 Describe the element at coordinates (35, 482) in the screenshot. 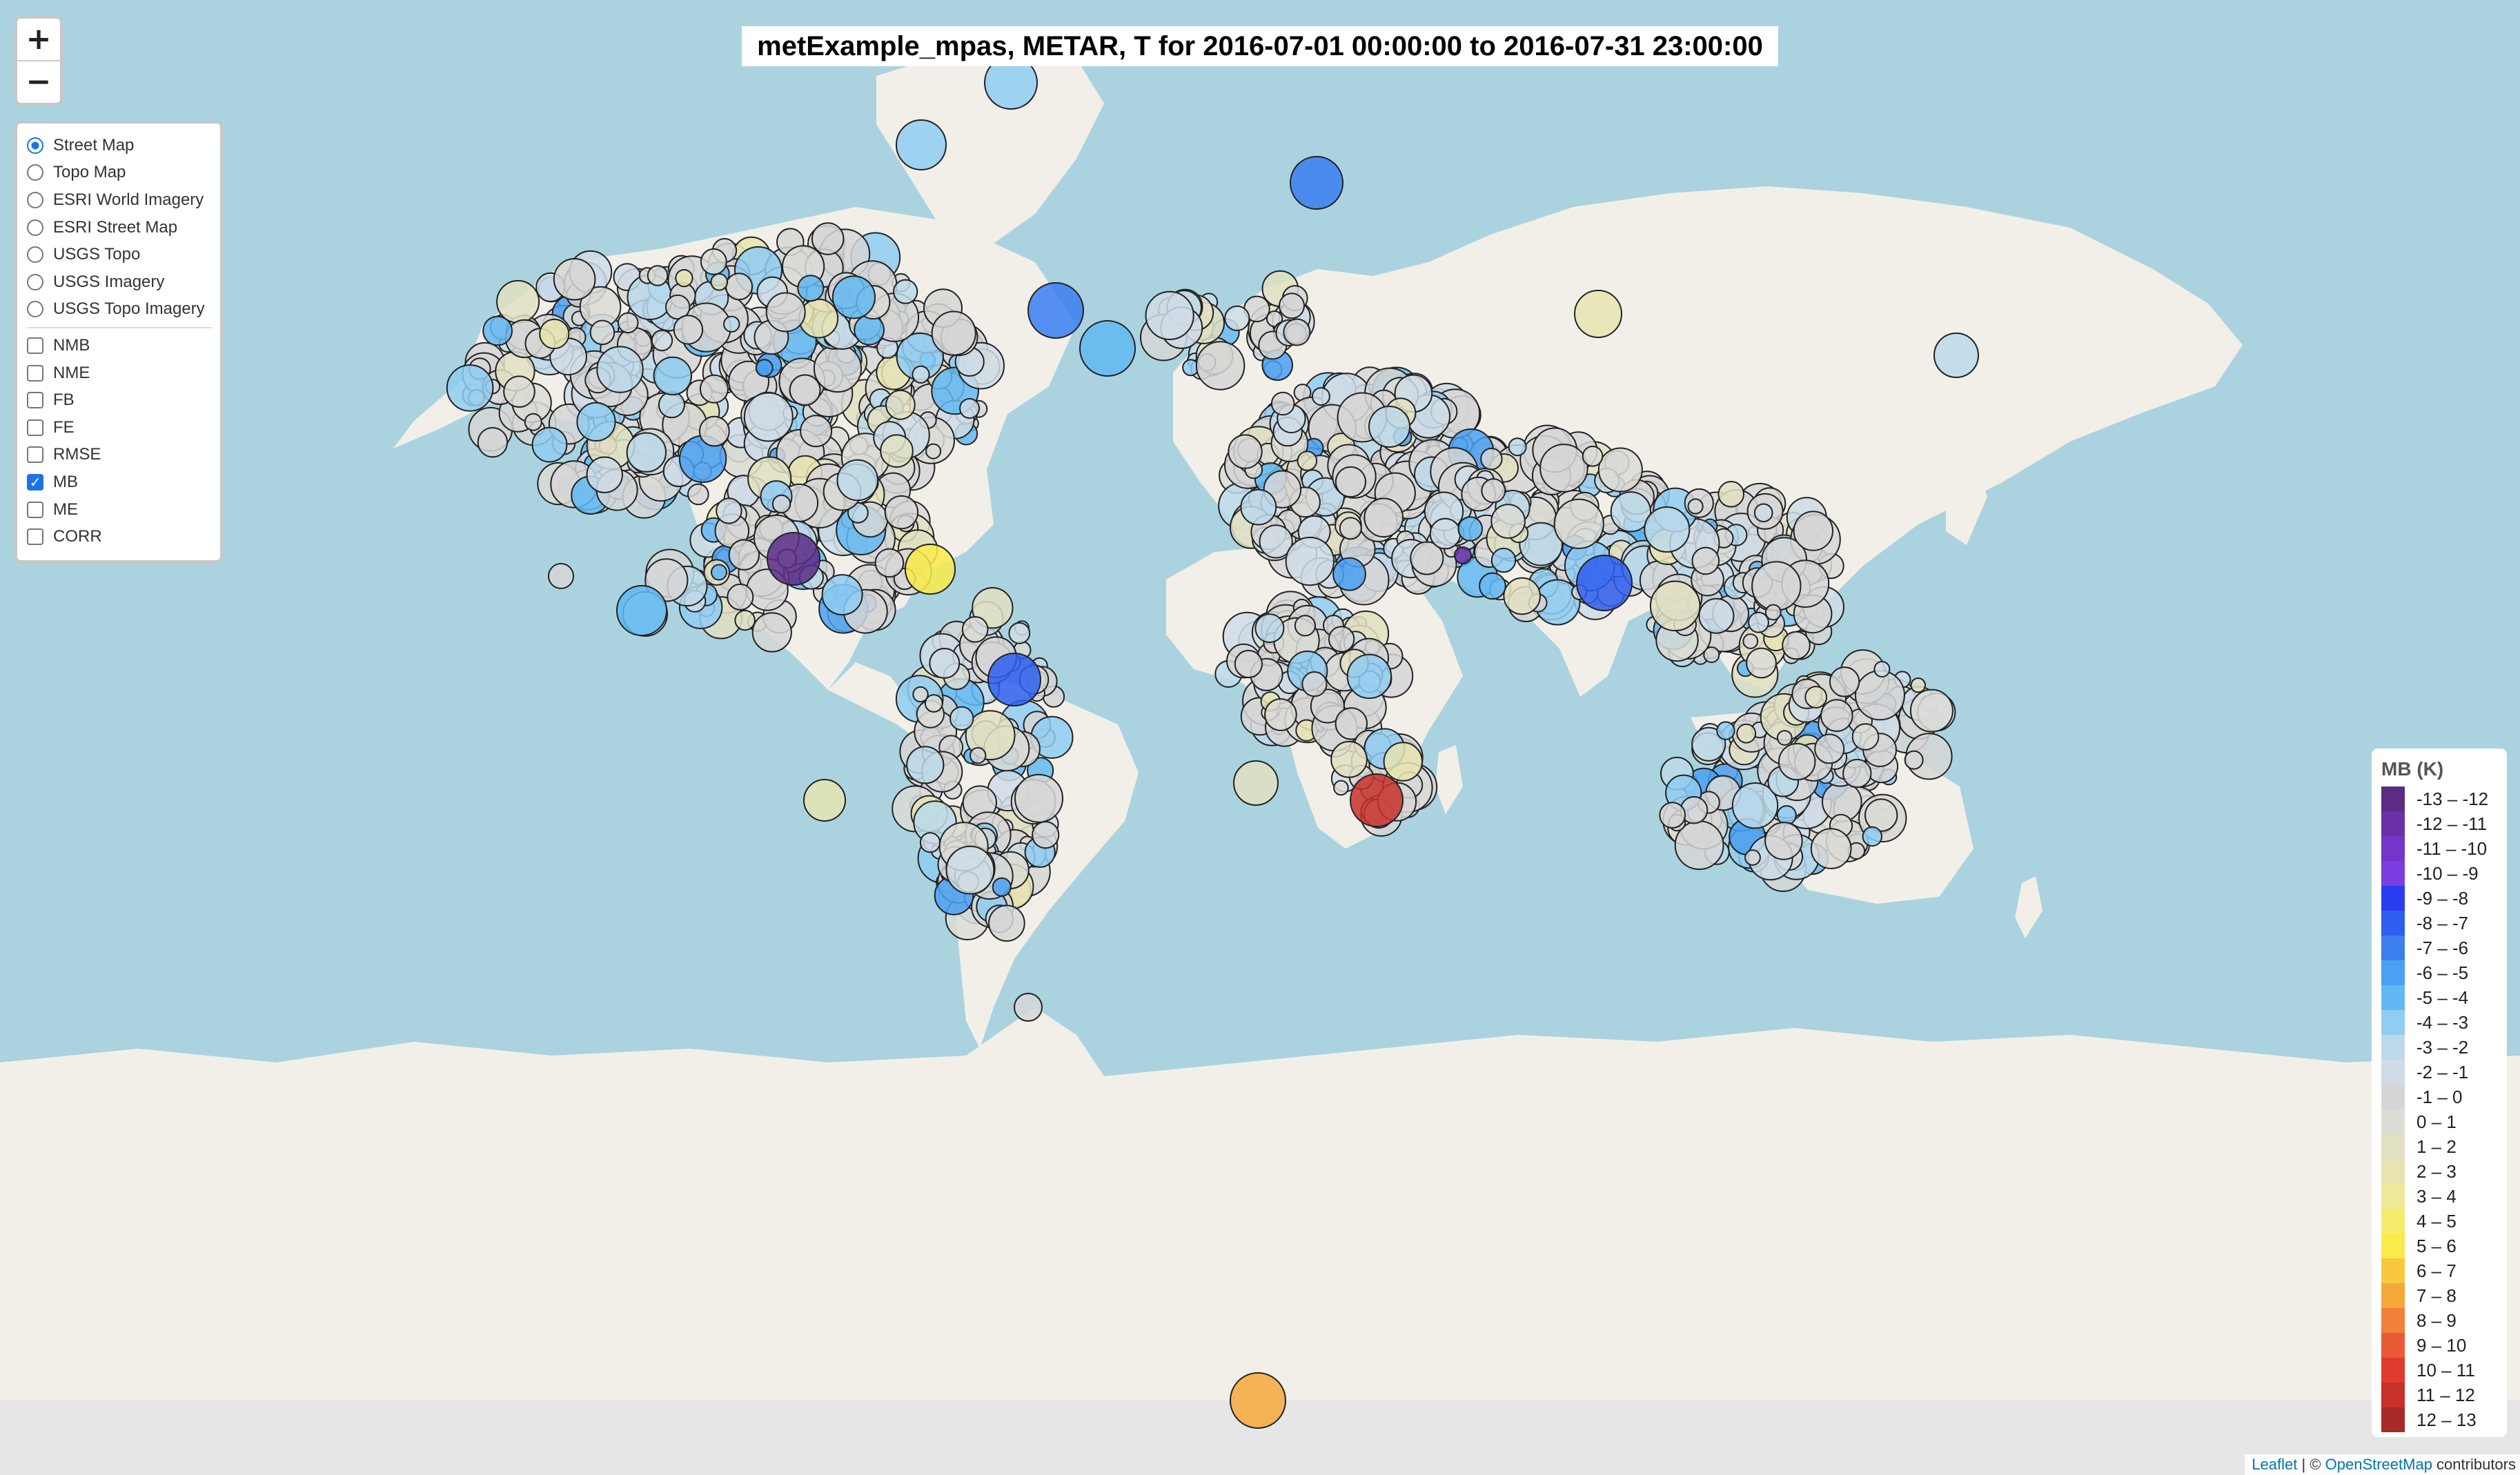

I see `checkmark-icon: ✓` at that location.